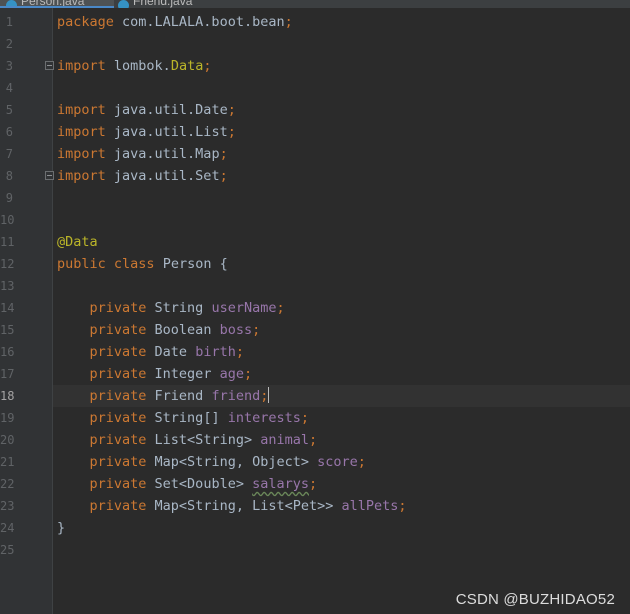  Describe the element at coordinates (166, 176) in the screenshot. I see `code-token: java.util.Set` at that location.